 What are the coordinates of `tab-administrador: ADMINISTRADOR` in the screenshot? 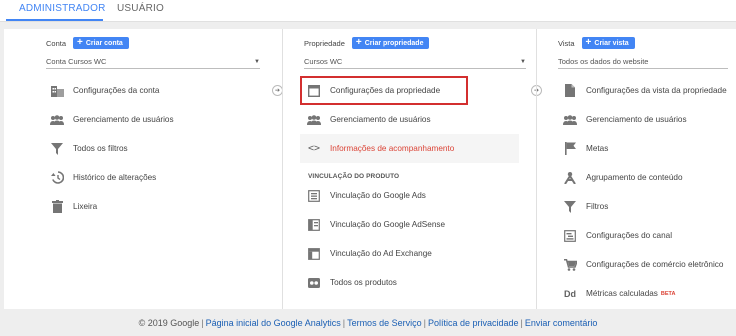 It's located at (62, 8).